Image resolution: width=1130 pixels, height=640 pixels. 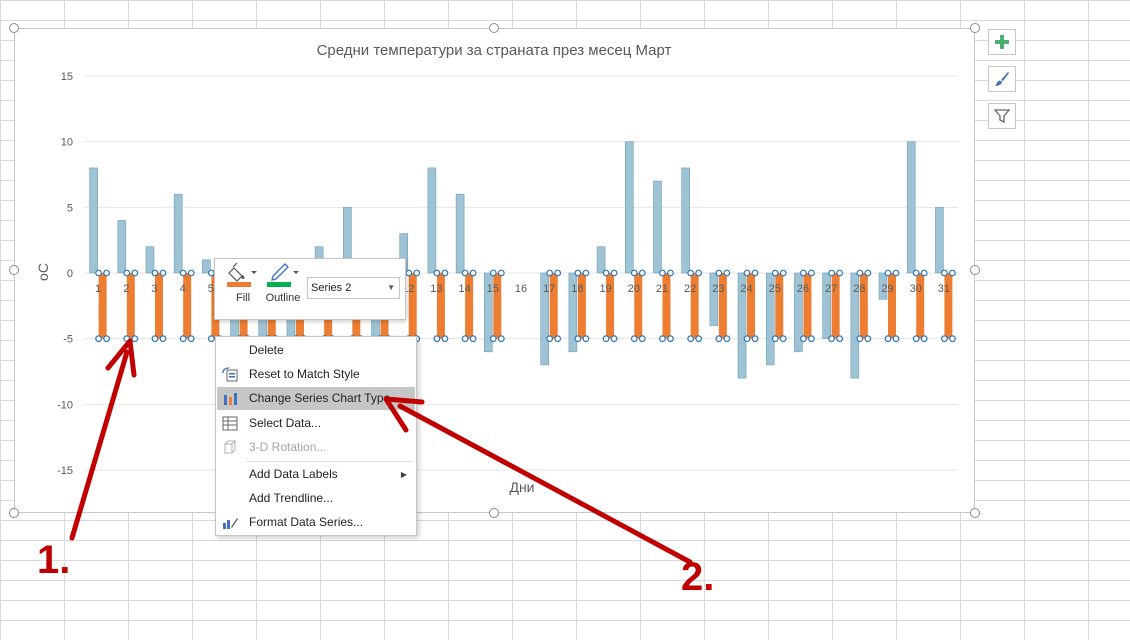 I want to click on fill-button: Fill, so click(x=243, y=283).